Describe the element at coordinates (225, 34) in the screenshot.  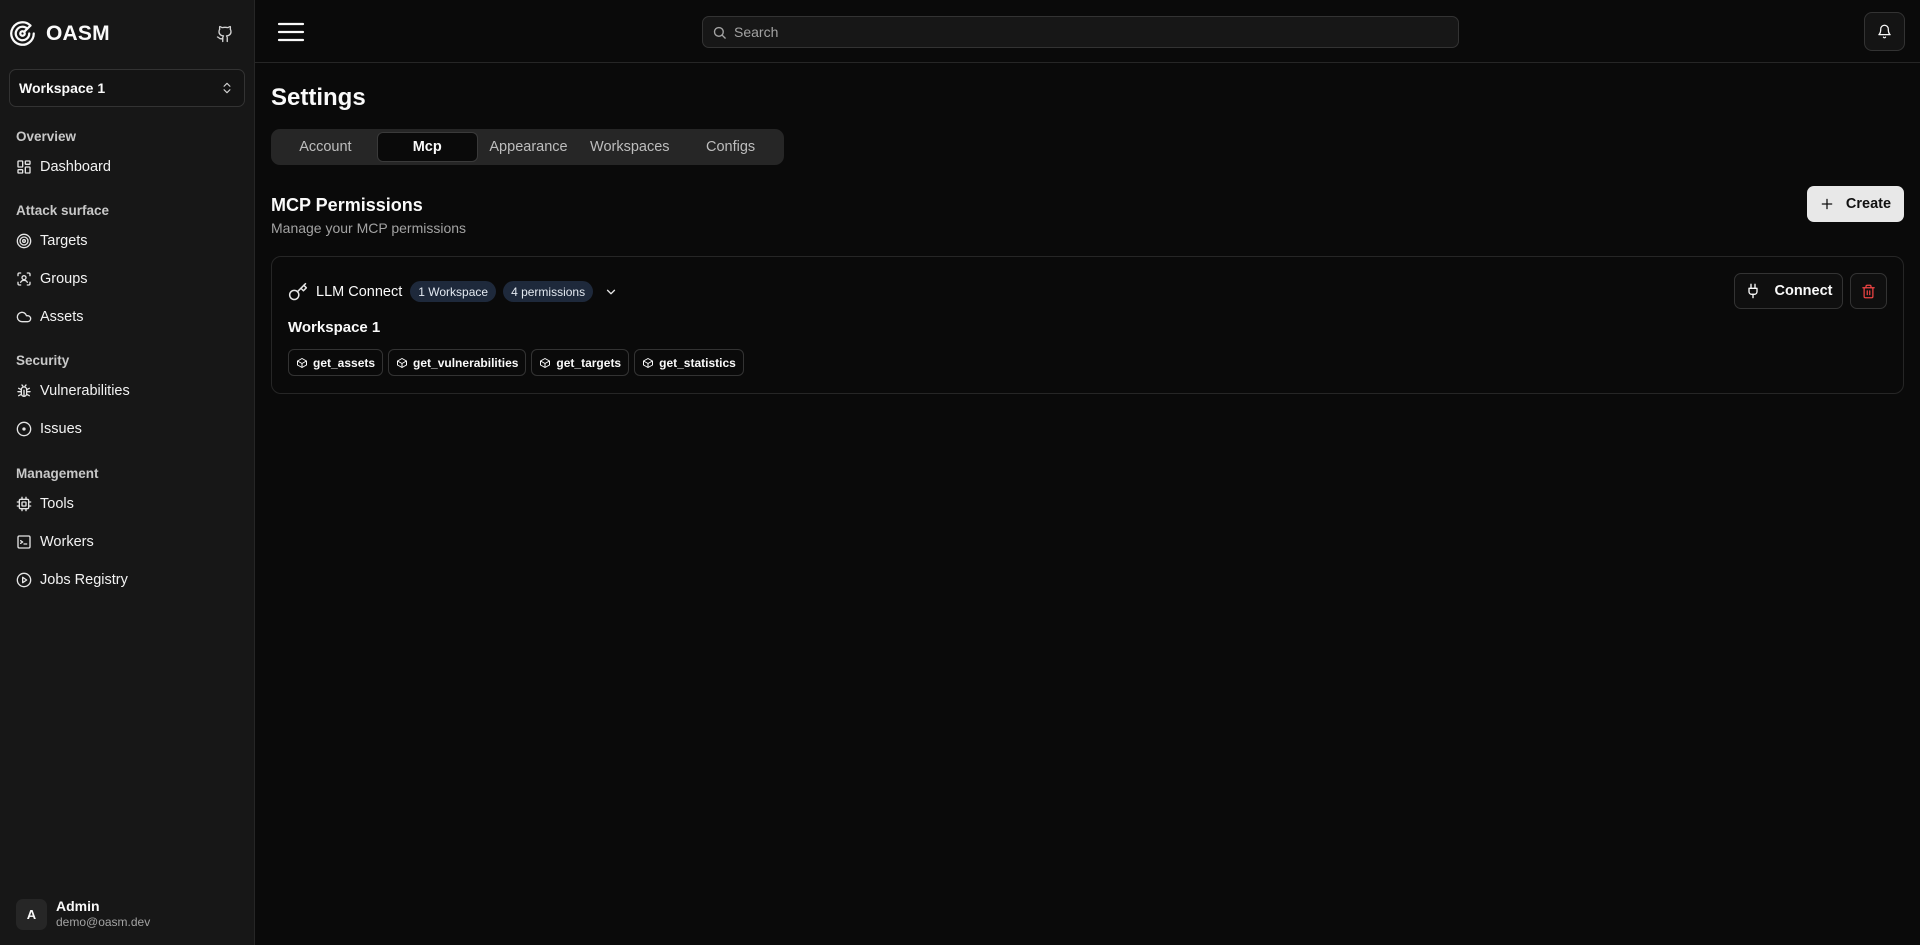
I see `github-icon` at that location.